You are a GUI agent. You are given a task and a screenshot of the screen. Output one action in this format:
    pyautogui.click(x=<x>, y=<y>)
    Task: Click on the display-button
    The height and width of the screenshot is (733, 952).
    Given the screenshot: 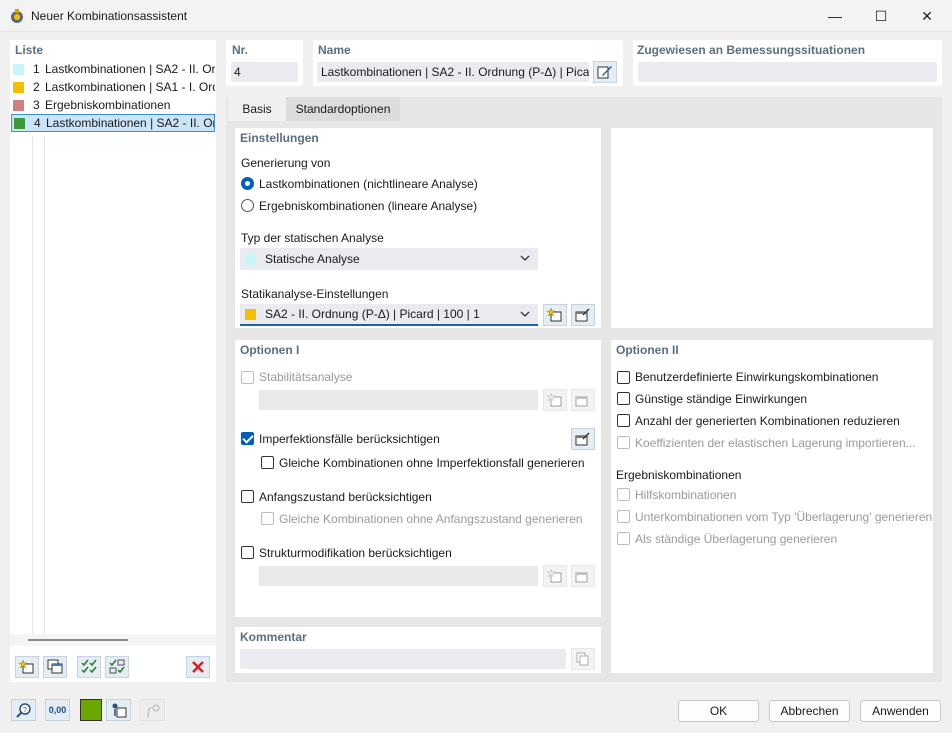 What is the action you would take?
    pyautogui.click(x=118, y=710)
    